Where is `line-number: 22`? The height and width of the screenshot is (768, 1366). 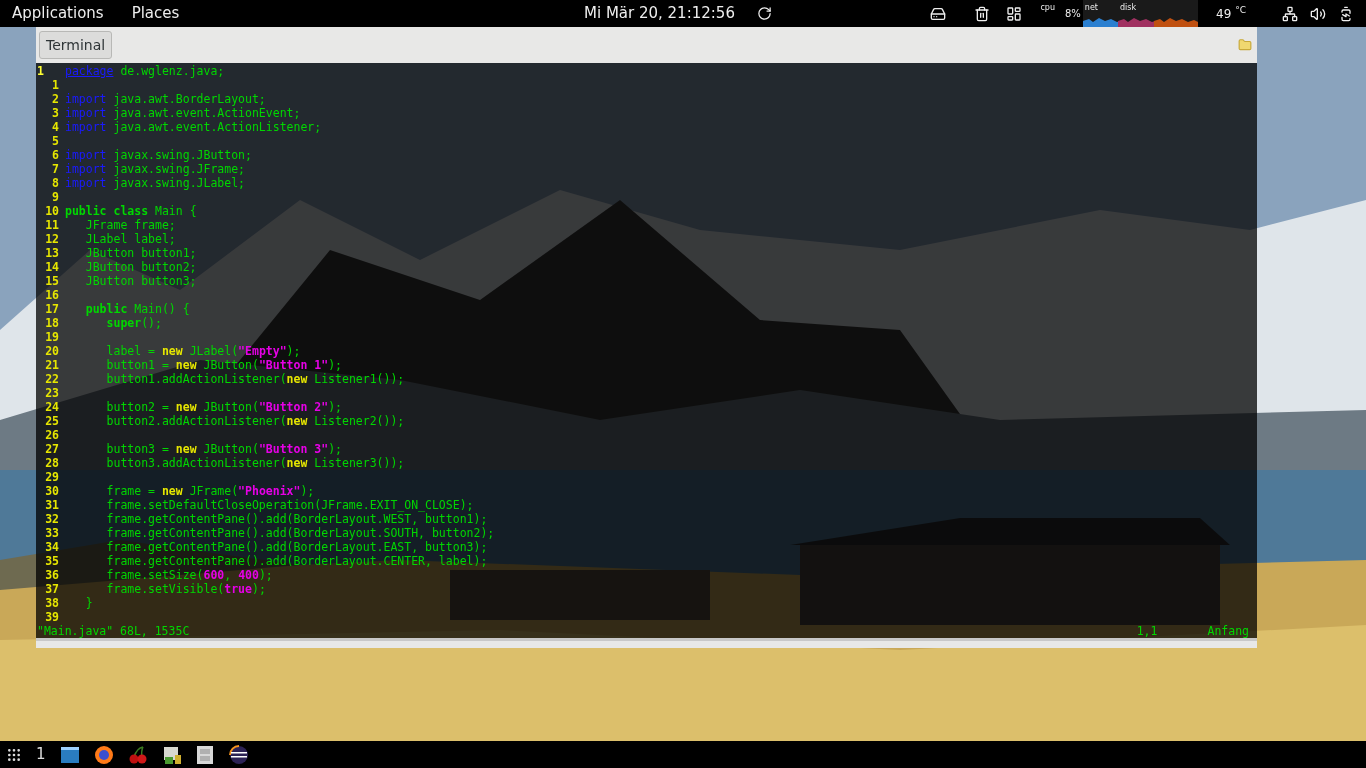 line-number: 22 is located at coordinates (52, 379).